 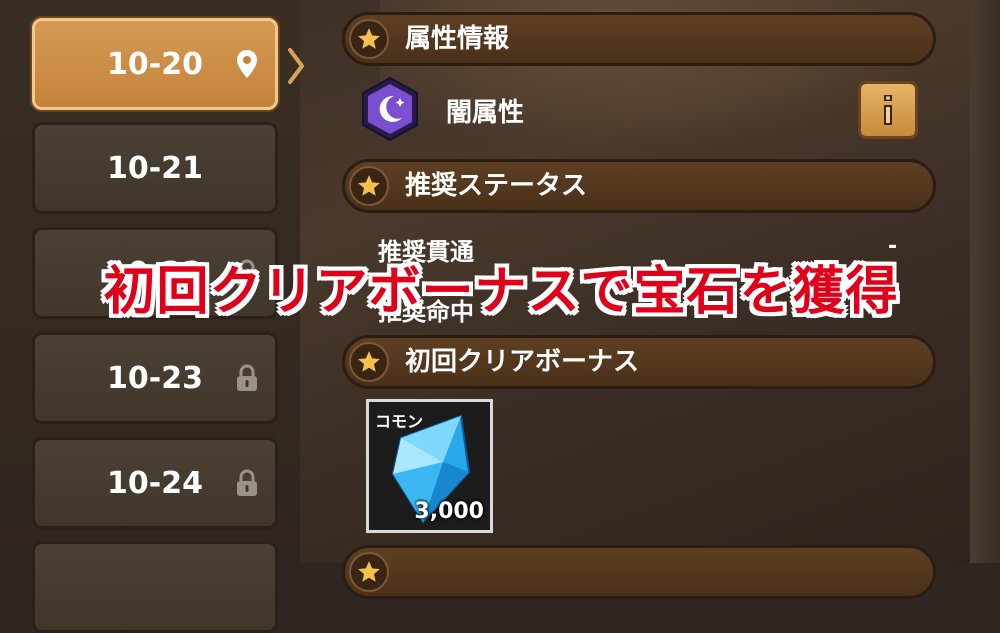 I want to click on info-icon, so click(x=888, y=110).